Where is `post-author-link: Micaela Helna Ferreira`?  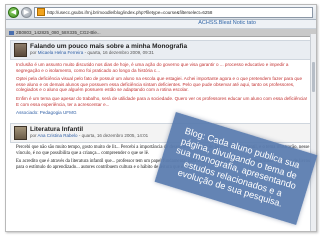
post-author-link: Micaela Helna Ferreira is located at coordinates (61, 52).